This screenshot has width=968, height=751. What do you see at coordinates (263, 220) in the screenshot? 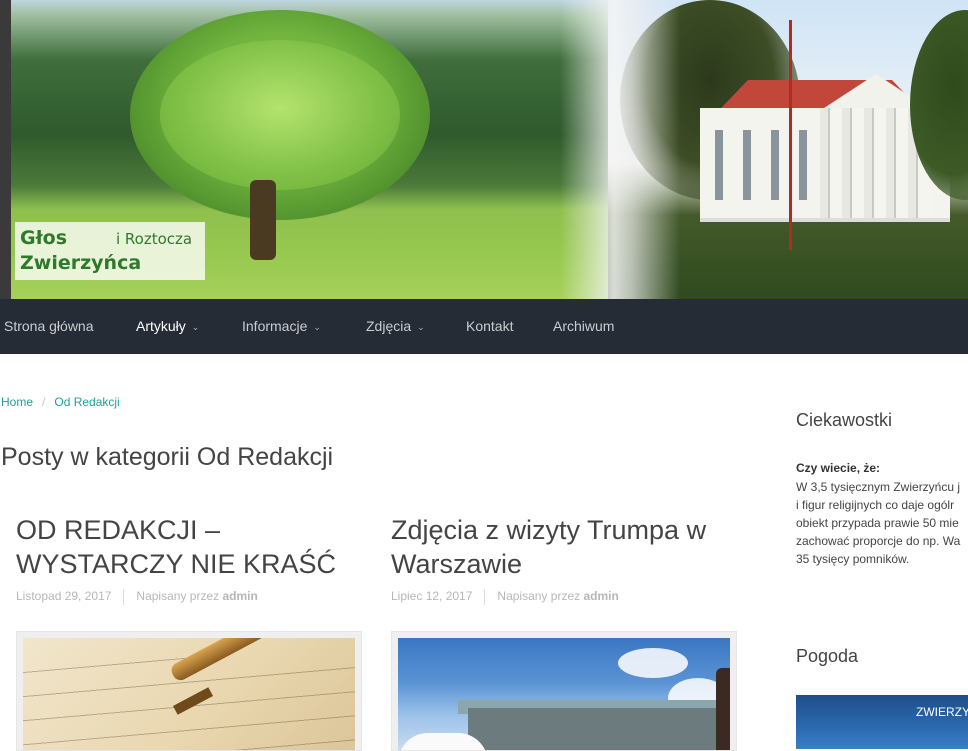
I see `tree-trunk` at bounding box center [263, 220].